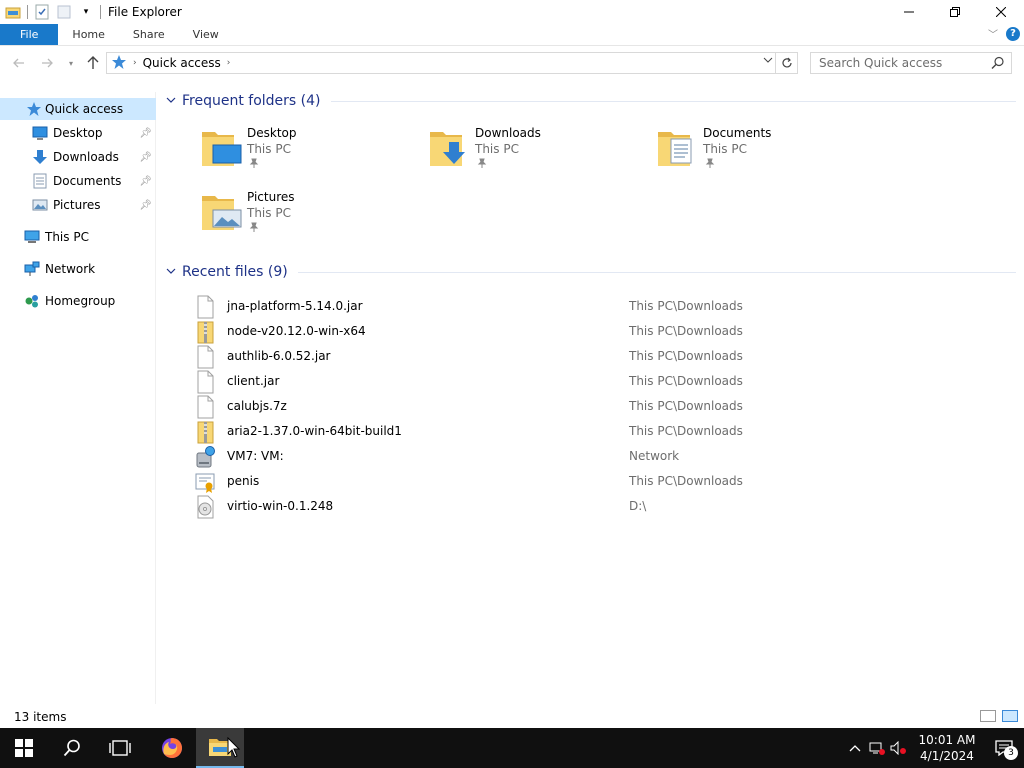 The height and width of the screenshot is (768, 1024). What do you see at coordinates (512, 748) in the screenshot?
I see `taskbar: 10:01 AM 4/1/2024 3` at bounding box center [512, 748].